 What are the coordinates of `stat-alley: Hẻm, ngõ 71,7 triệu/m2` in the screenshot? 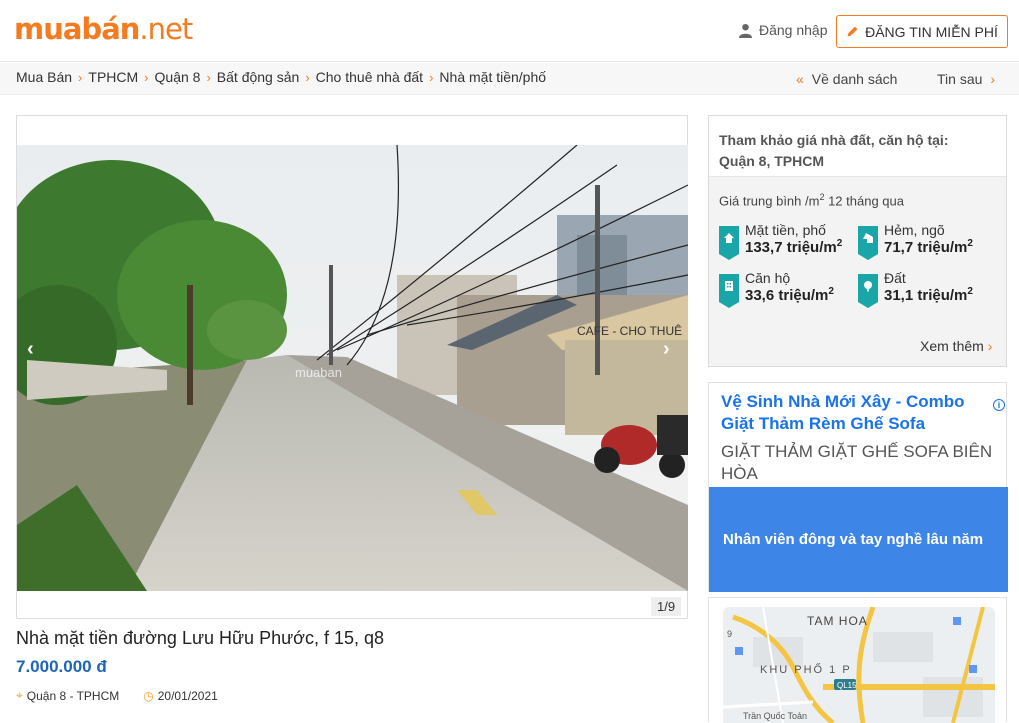 It's located at (915, 241).